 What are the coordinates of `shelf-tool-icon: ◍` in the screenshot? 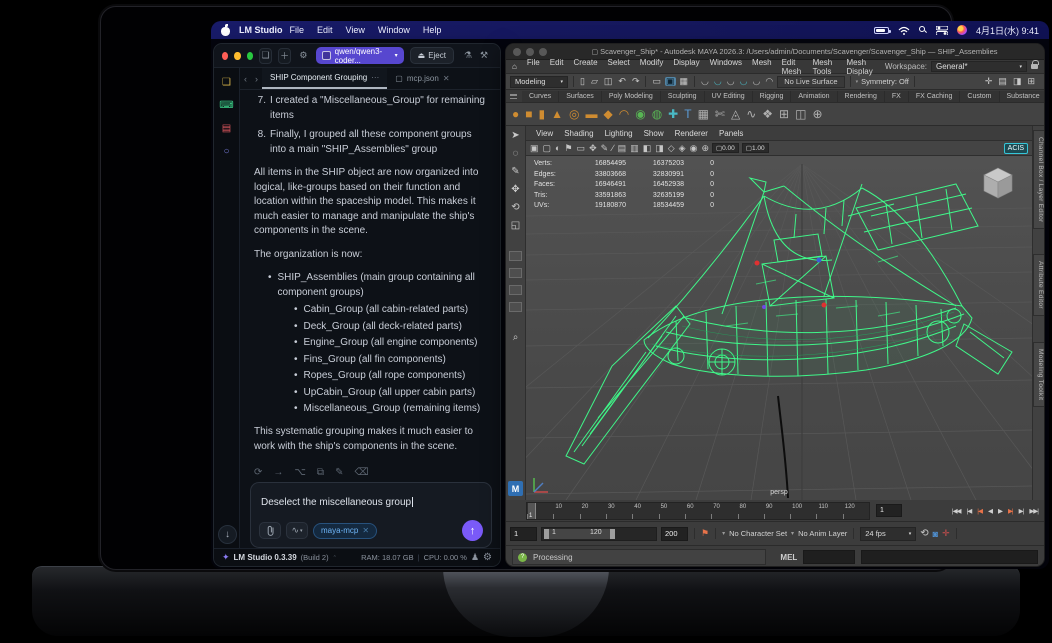 It's located at (657, 114).